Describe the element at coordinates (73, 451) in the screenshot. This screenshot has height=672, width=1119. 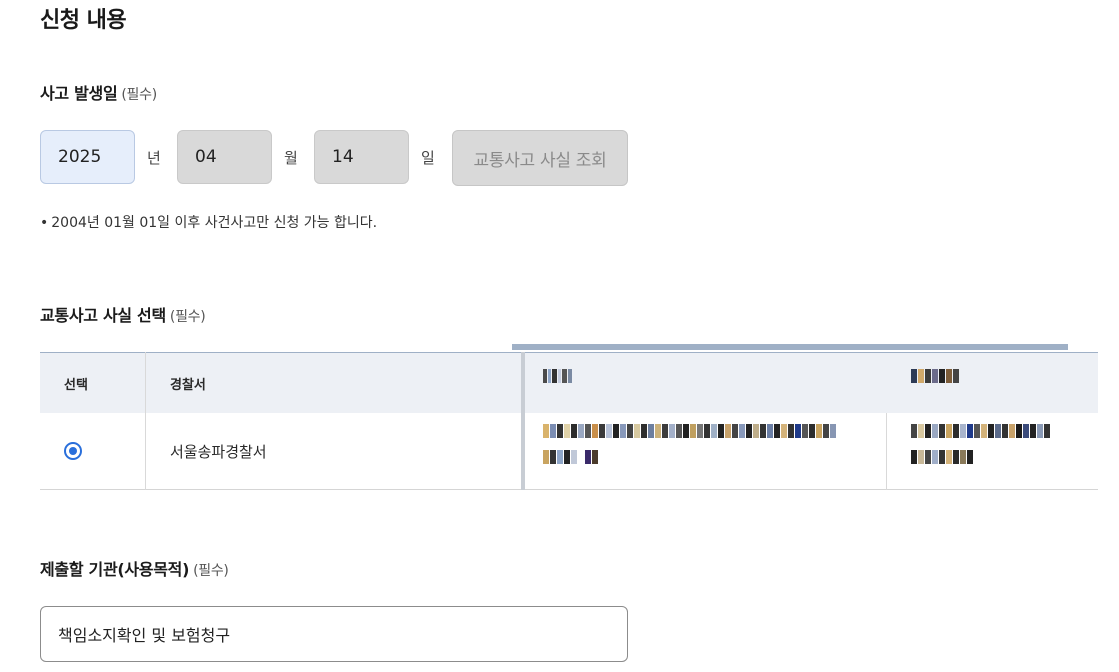
I see `row-select-radio` at that location.